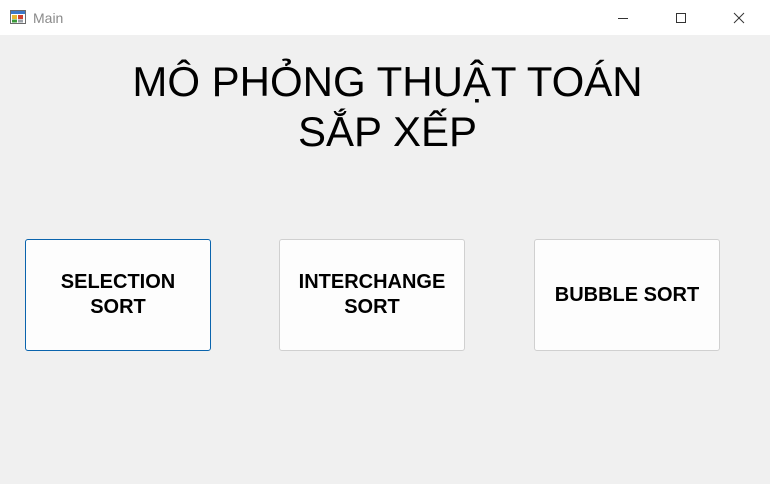 Image resolution: width=770 pixels, height=484 pixels. I want to click on interchange-sort-label-line2: SORT, so click(372, 307).